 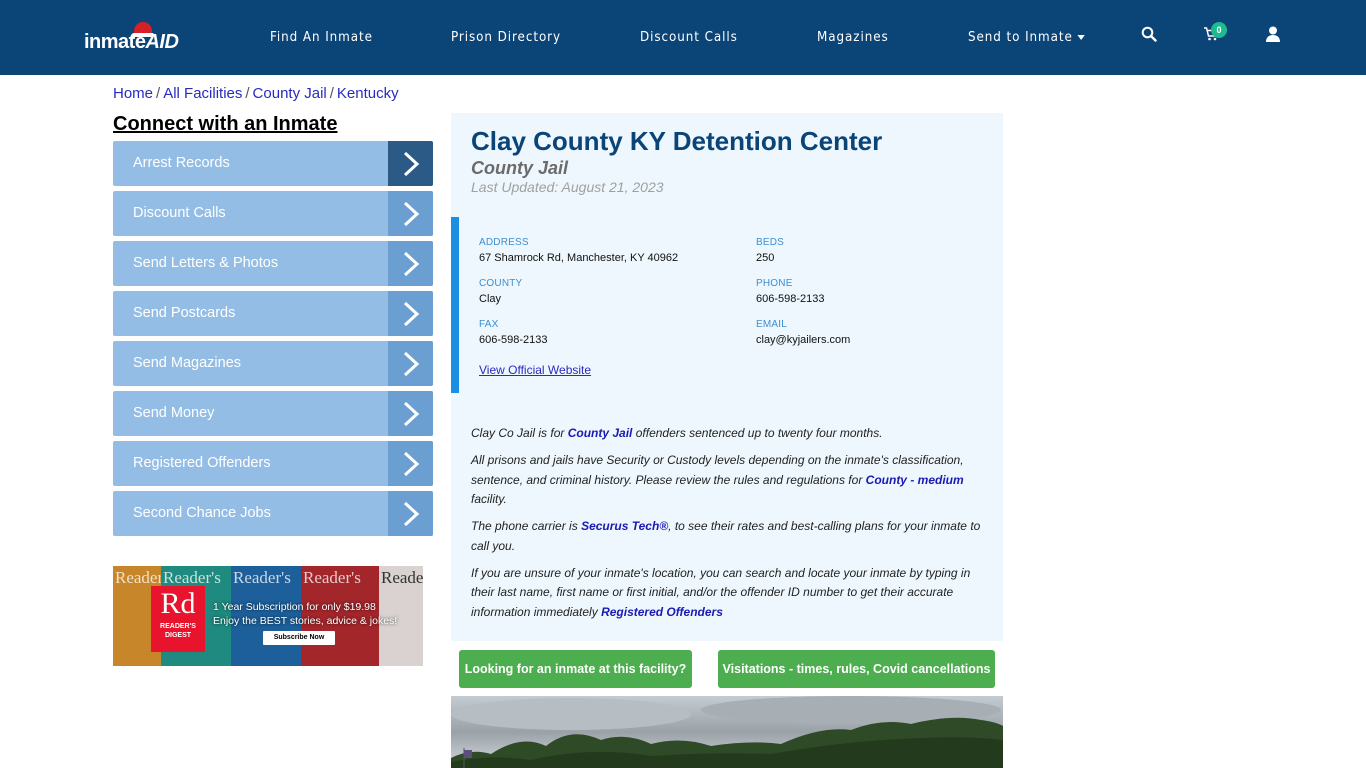 What do you see at coordinates (567, 187) in the screenshot?
I see `last-updated: Last Updated: August 21, 2023` at bounding box center [567, 187].